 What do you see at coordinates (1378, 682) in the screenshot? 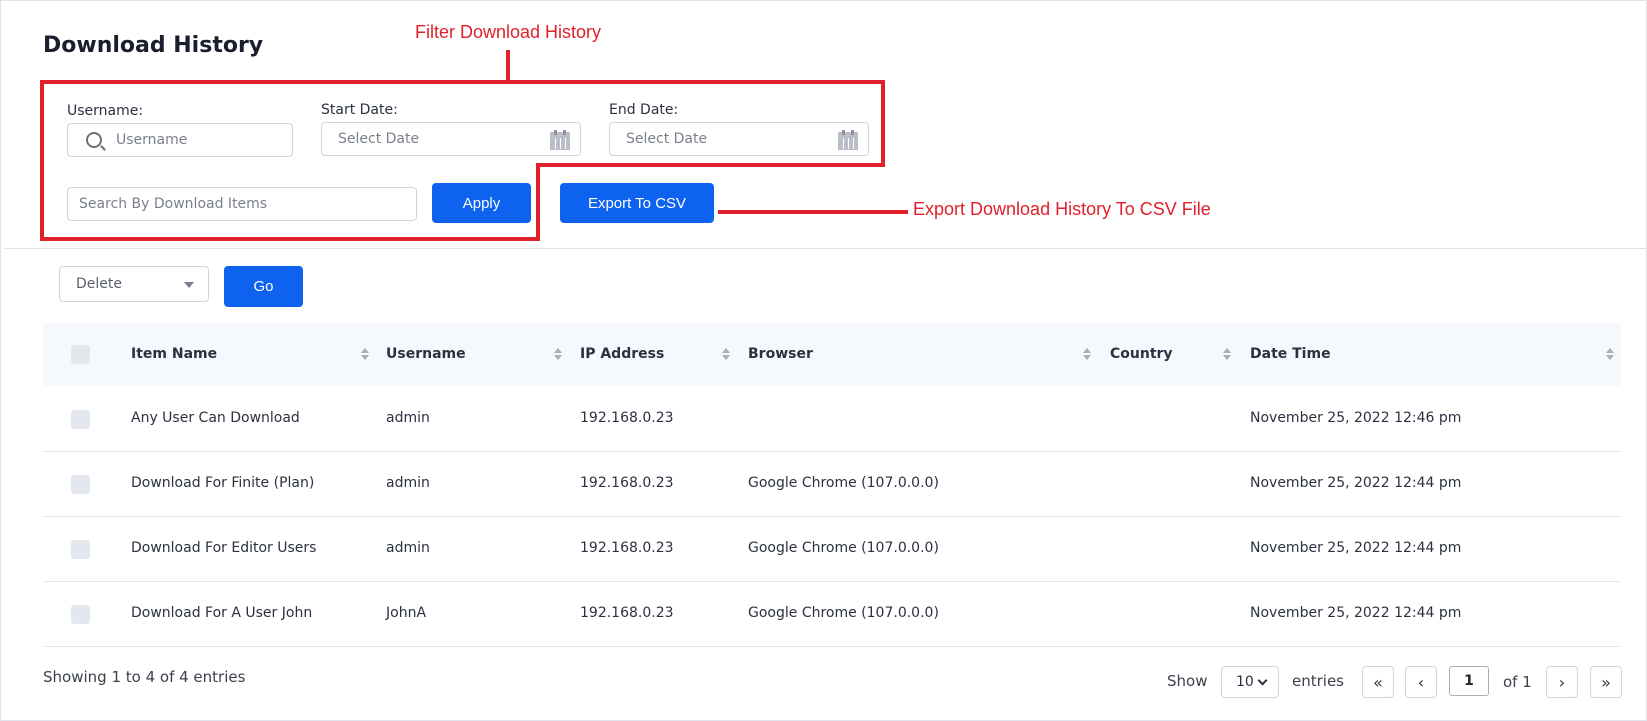
I see `first-page-button: «` at bounding box center [1378, 682].